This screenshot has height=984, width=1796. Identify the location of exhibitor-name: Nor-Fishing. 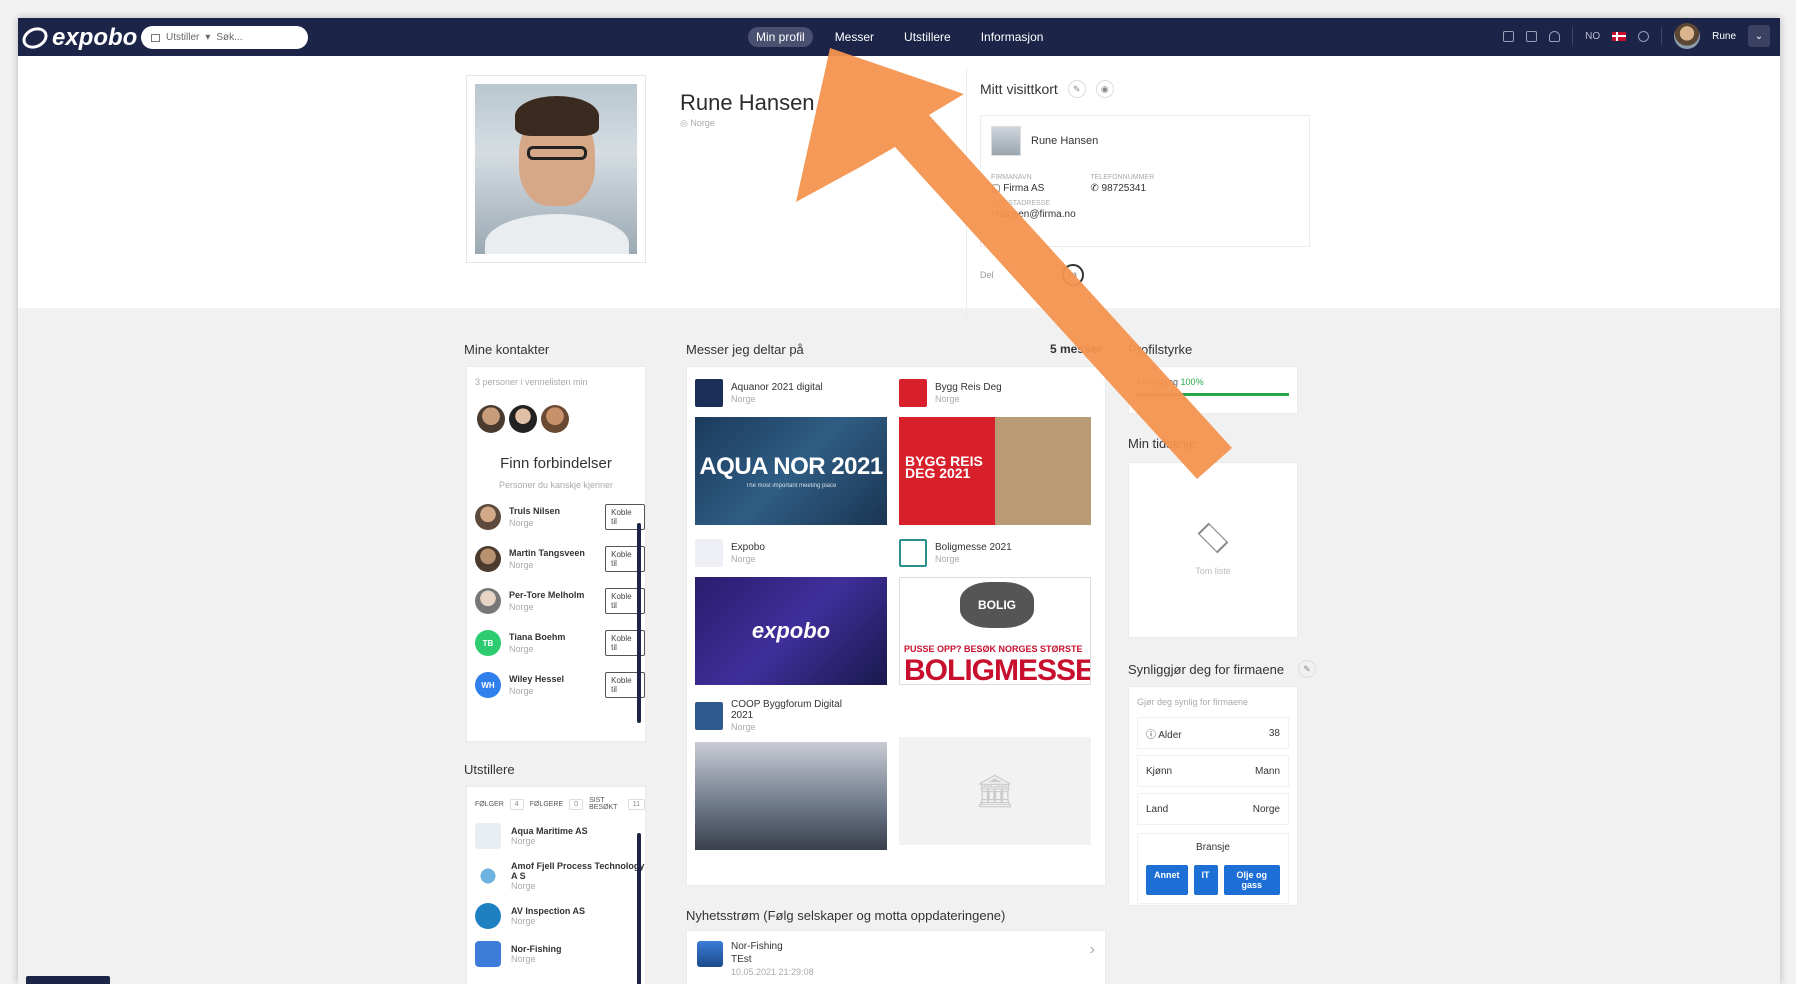
(536, 949).